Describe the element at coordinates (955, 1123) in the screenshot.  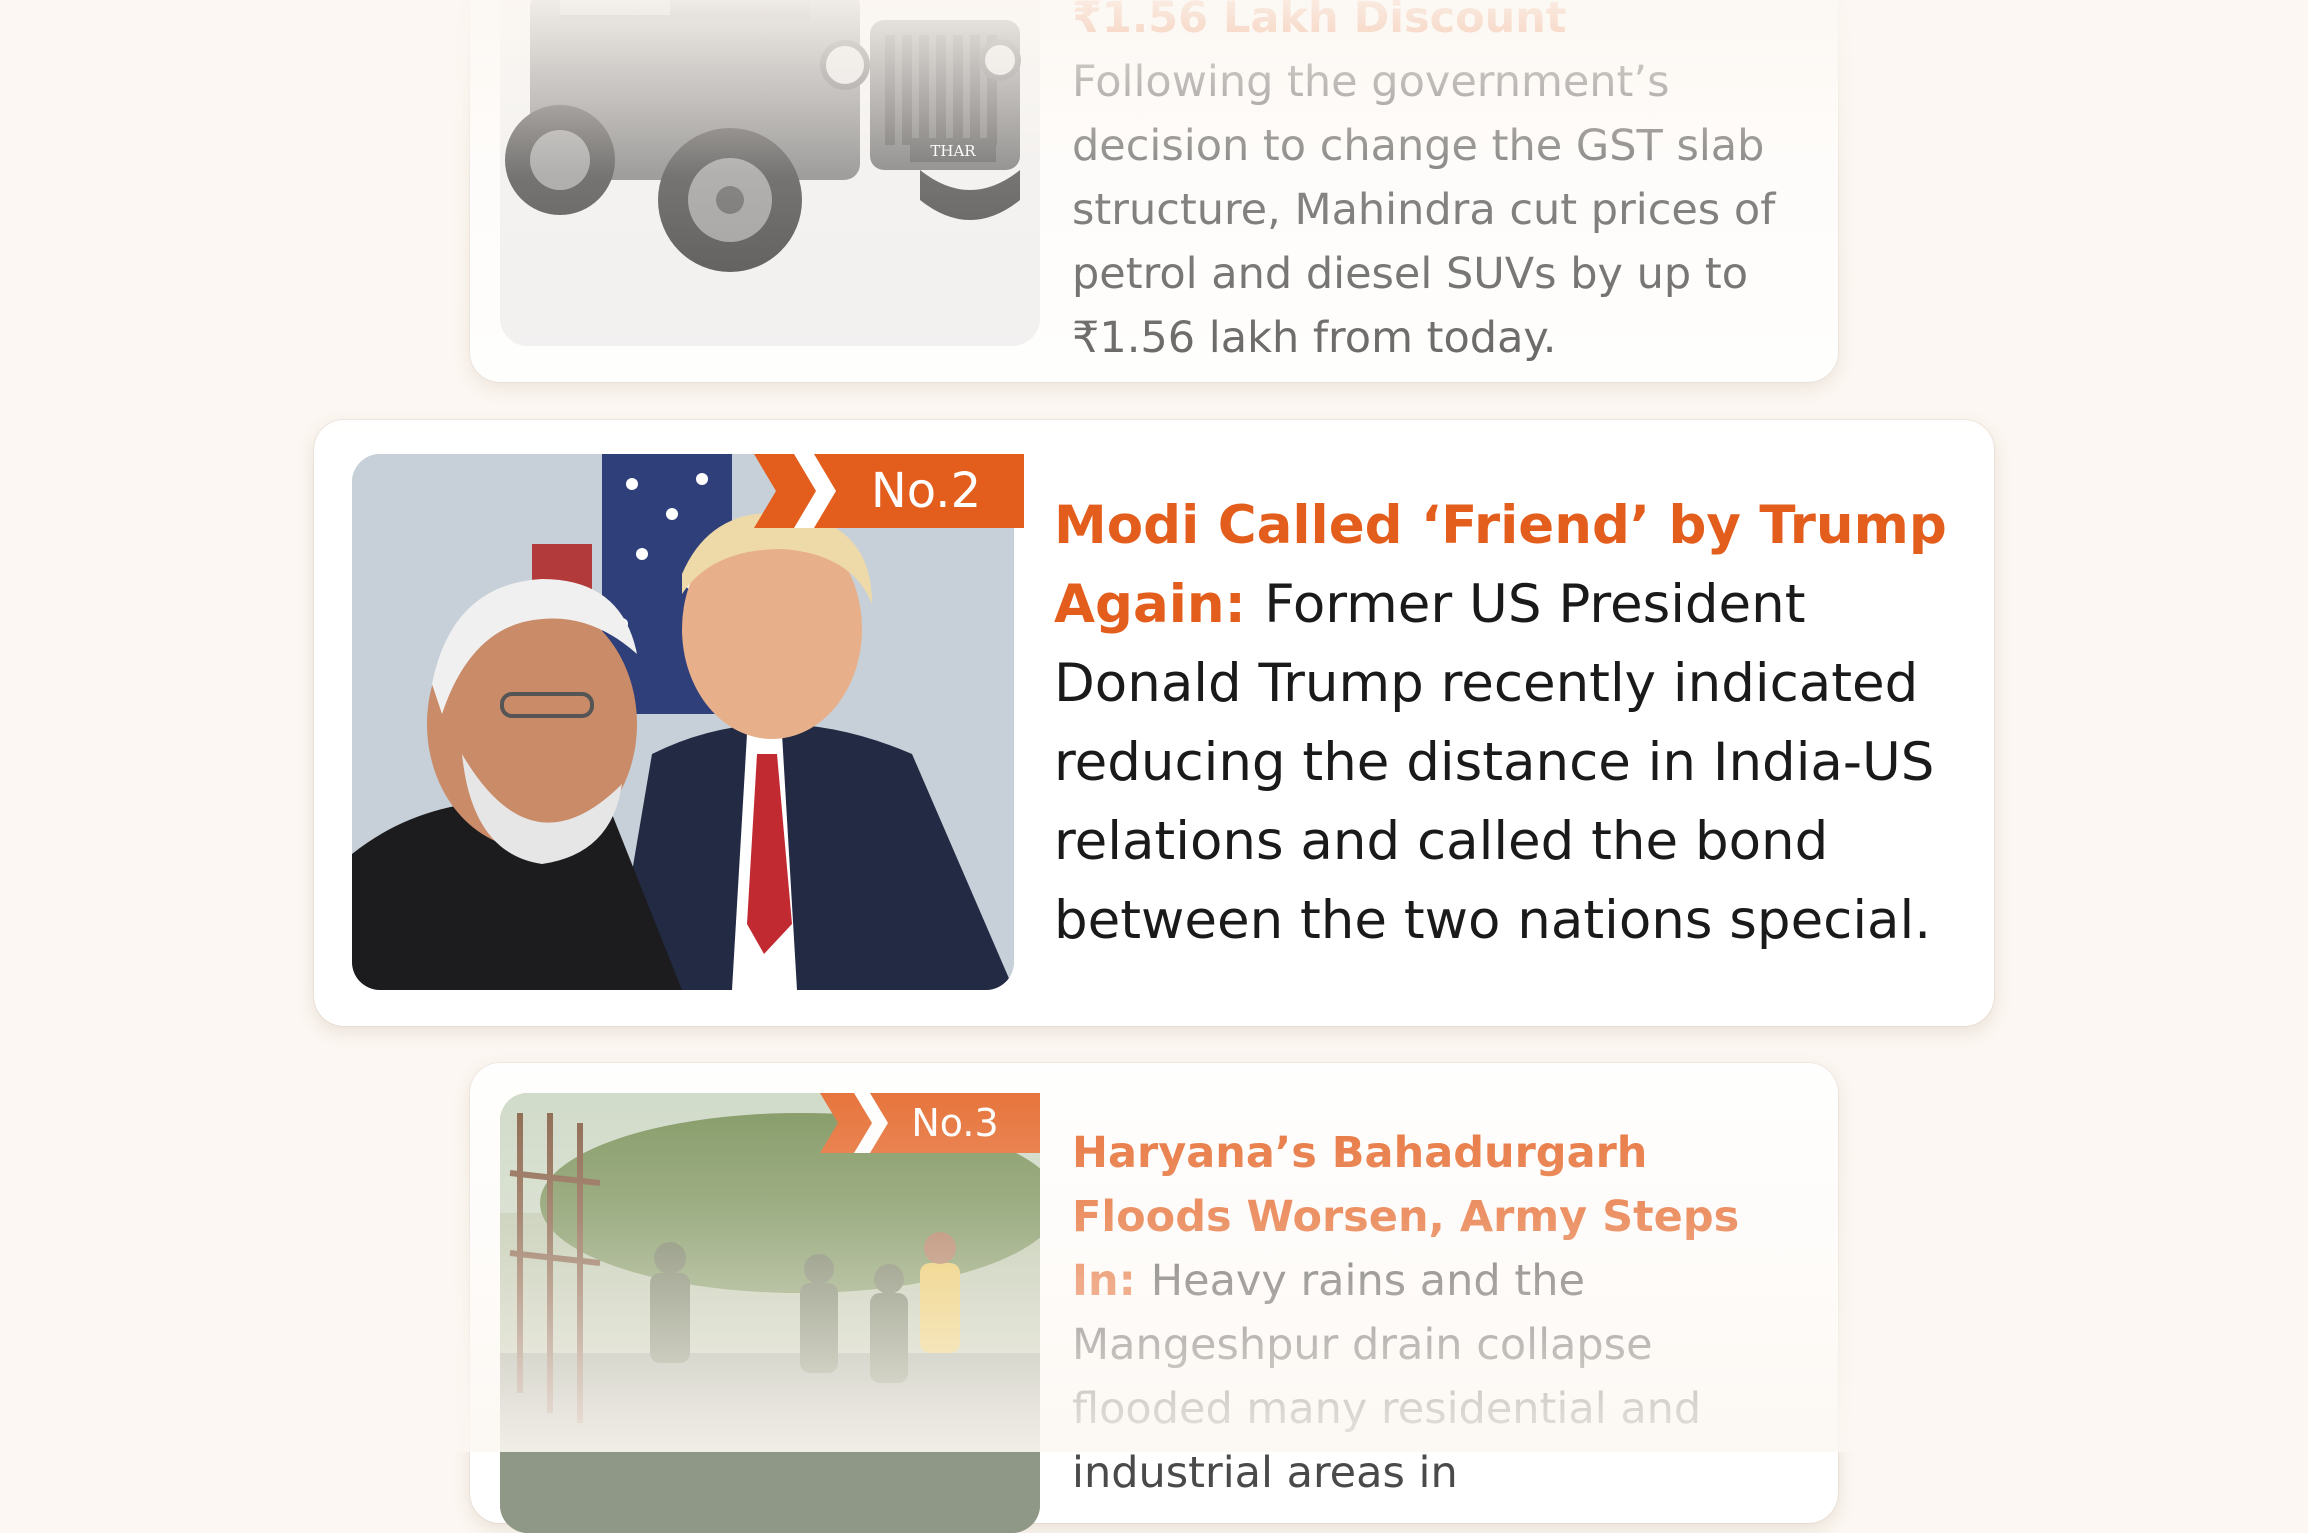
I see `rank-label: No.3` at that location.